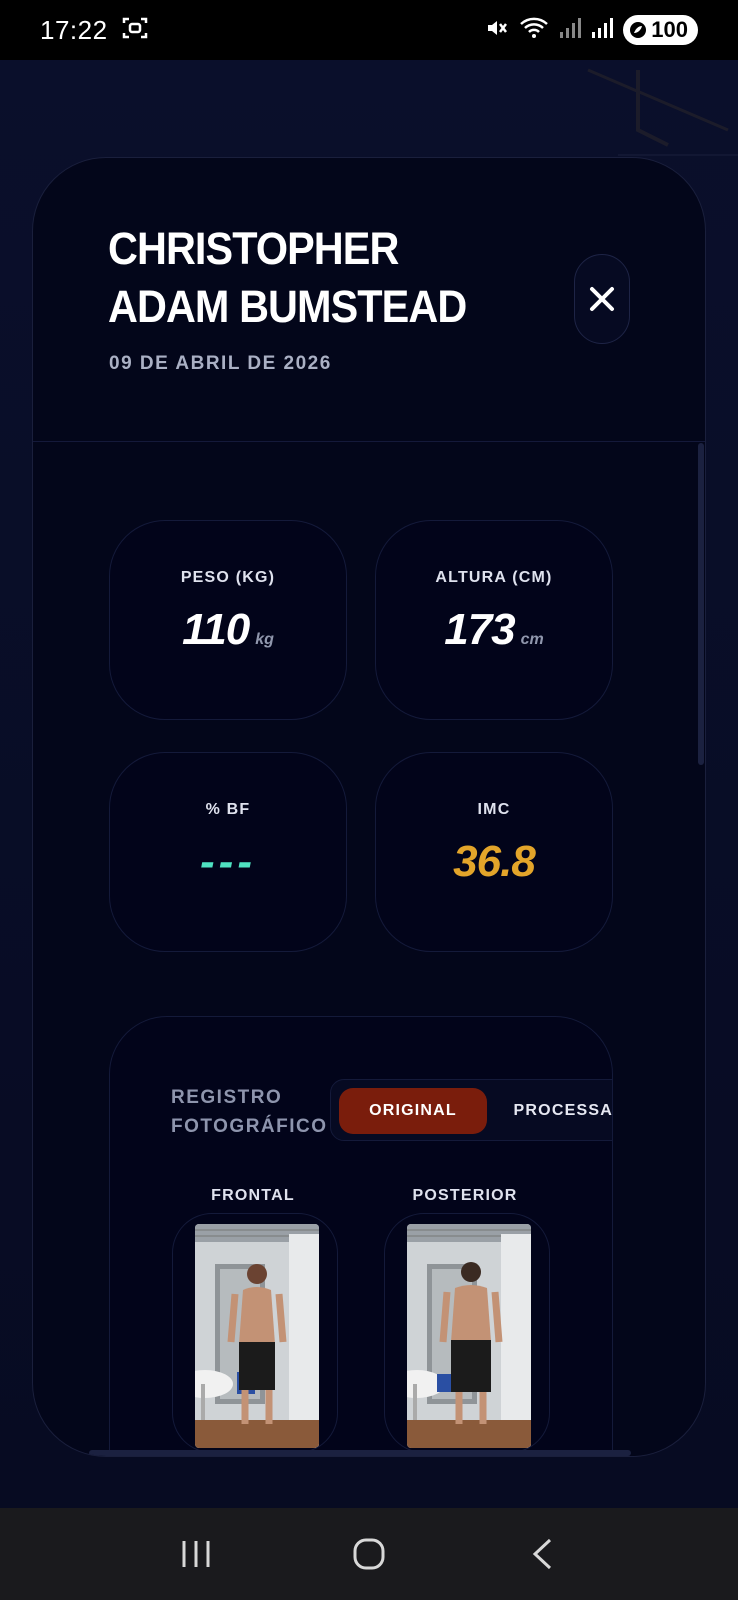 The height and width of the screenshot is (1600, 738). I want to click on system-nav-bar, so click(369, 1554).